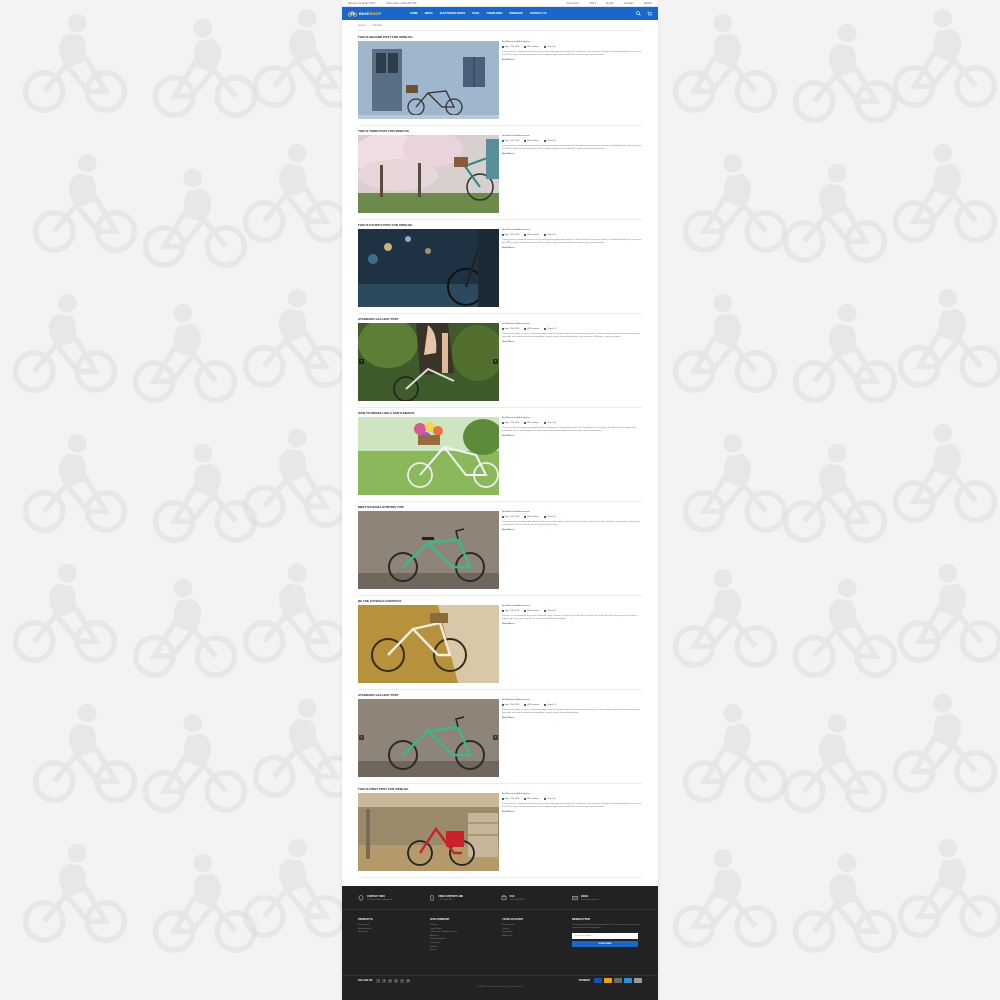 This screenshot has width=1000, height=1000. I want to click on social-icon: f, so click(378, 980).